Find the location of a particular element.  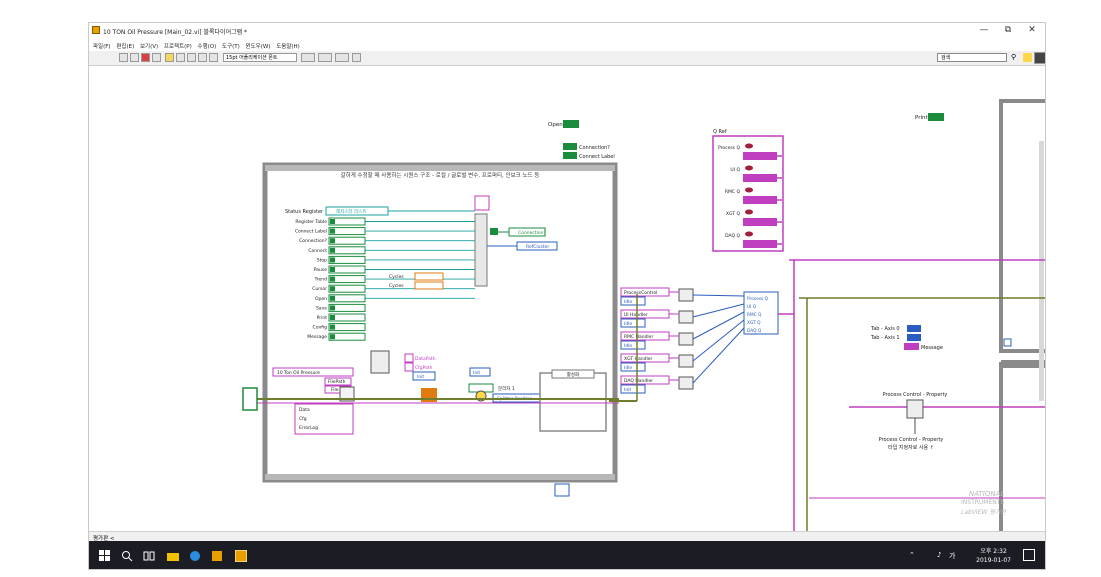

search-icon is located at coordinates (127, 556).